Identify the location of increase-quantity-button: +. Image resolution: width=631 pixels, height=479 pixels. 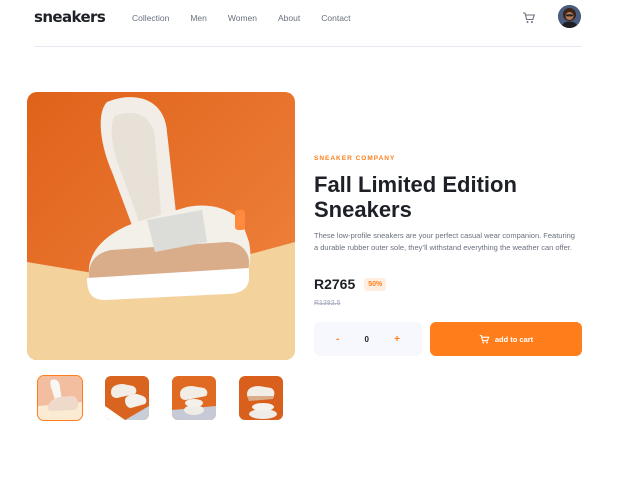
(397, 339).